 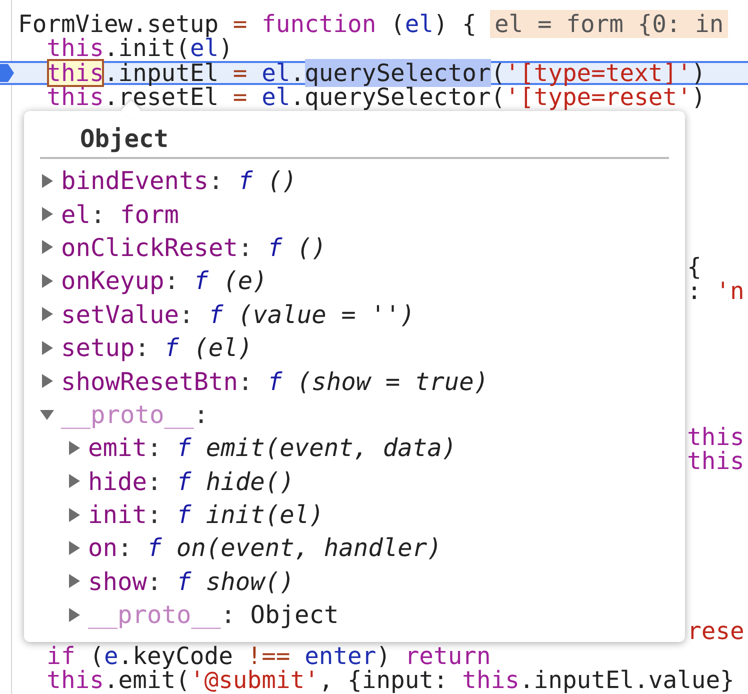 I want to click on property-row: onClickReset: f (), so click(x=185, y=247).